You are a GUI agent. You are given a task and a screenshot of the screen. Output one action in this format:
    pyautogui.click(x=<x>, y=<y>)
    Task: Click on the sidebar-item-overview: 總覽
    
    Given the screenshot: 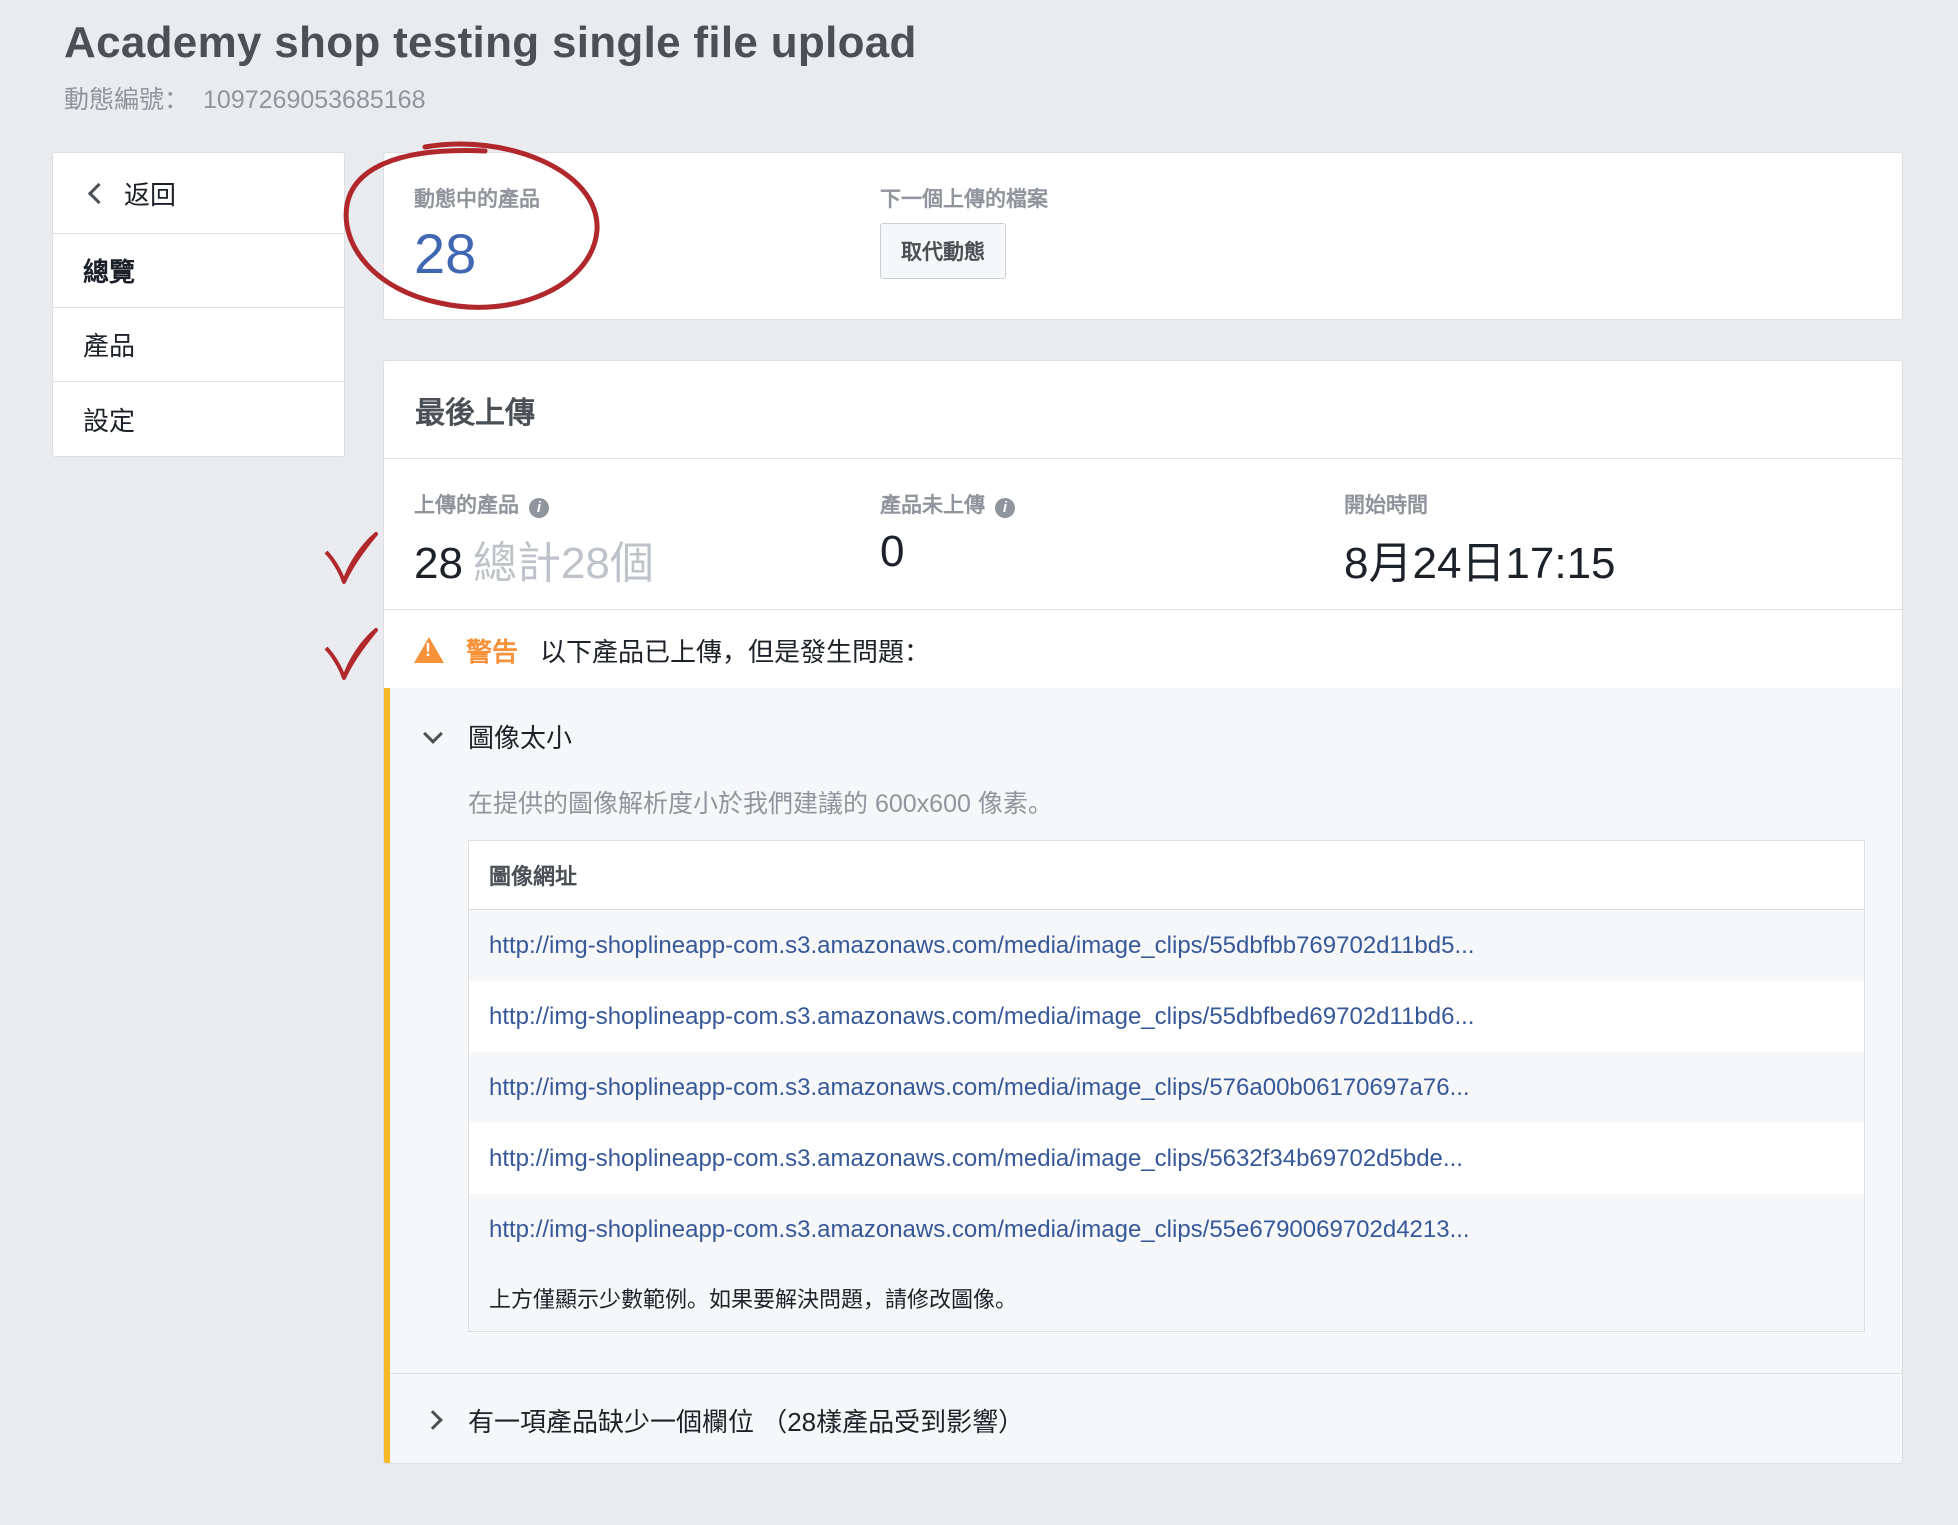 What is the action you would take?
    pyautogui.click(x=198, y=271)
    